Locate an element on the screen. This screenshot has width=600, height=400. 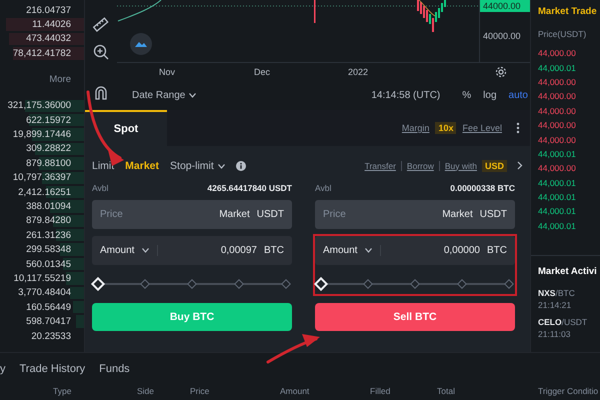
column-header: Total is located at coordinates (446, 391).